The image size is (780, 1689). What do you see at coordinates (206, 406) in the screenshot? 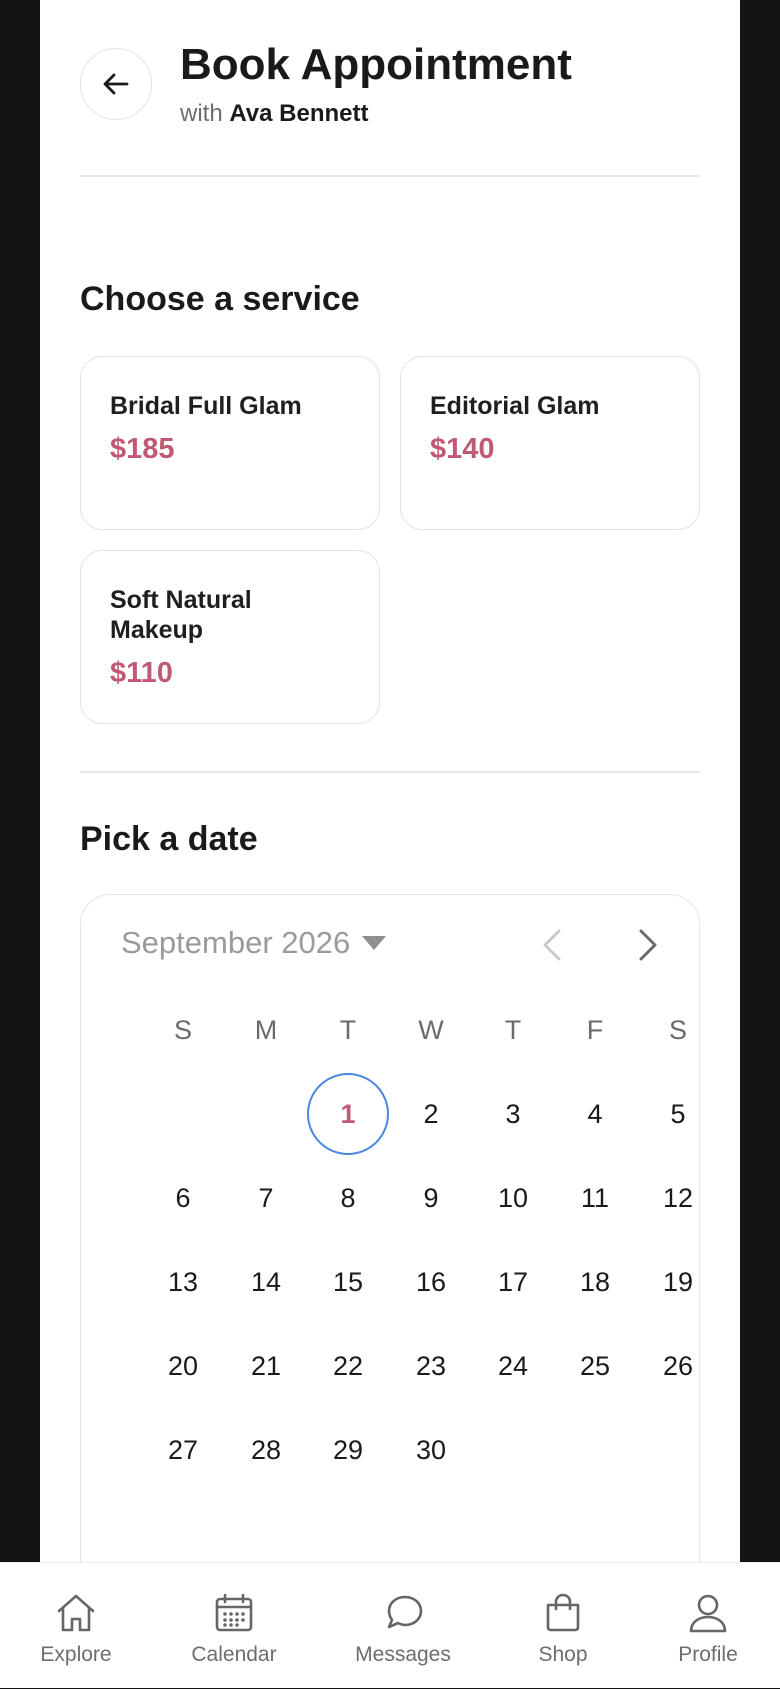
I see `service-name: Bridal Full Glam` at bounding box center [206, 406].